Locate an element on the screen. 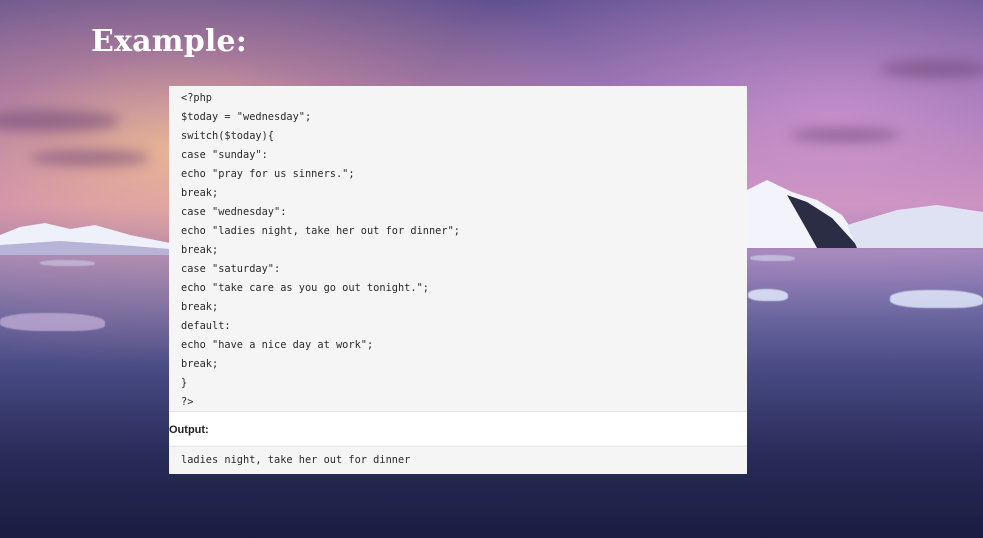 This screenshot has width=983, height=538. output-text: ladies night, take her out for dinner is located at coordinates (296, 460).